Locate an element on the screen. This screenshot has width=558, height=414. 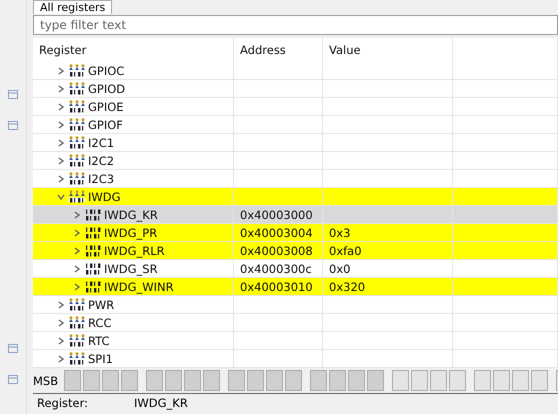
register-row: IWDG_PR 0x40003004 0x3 is located at coordinates (295, 233).